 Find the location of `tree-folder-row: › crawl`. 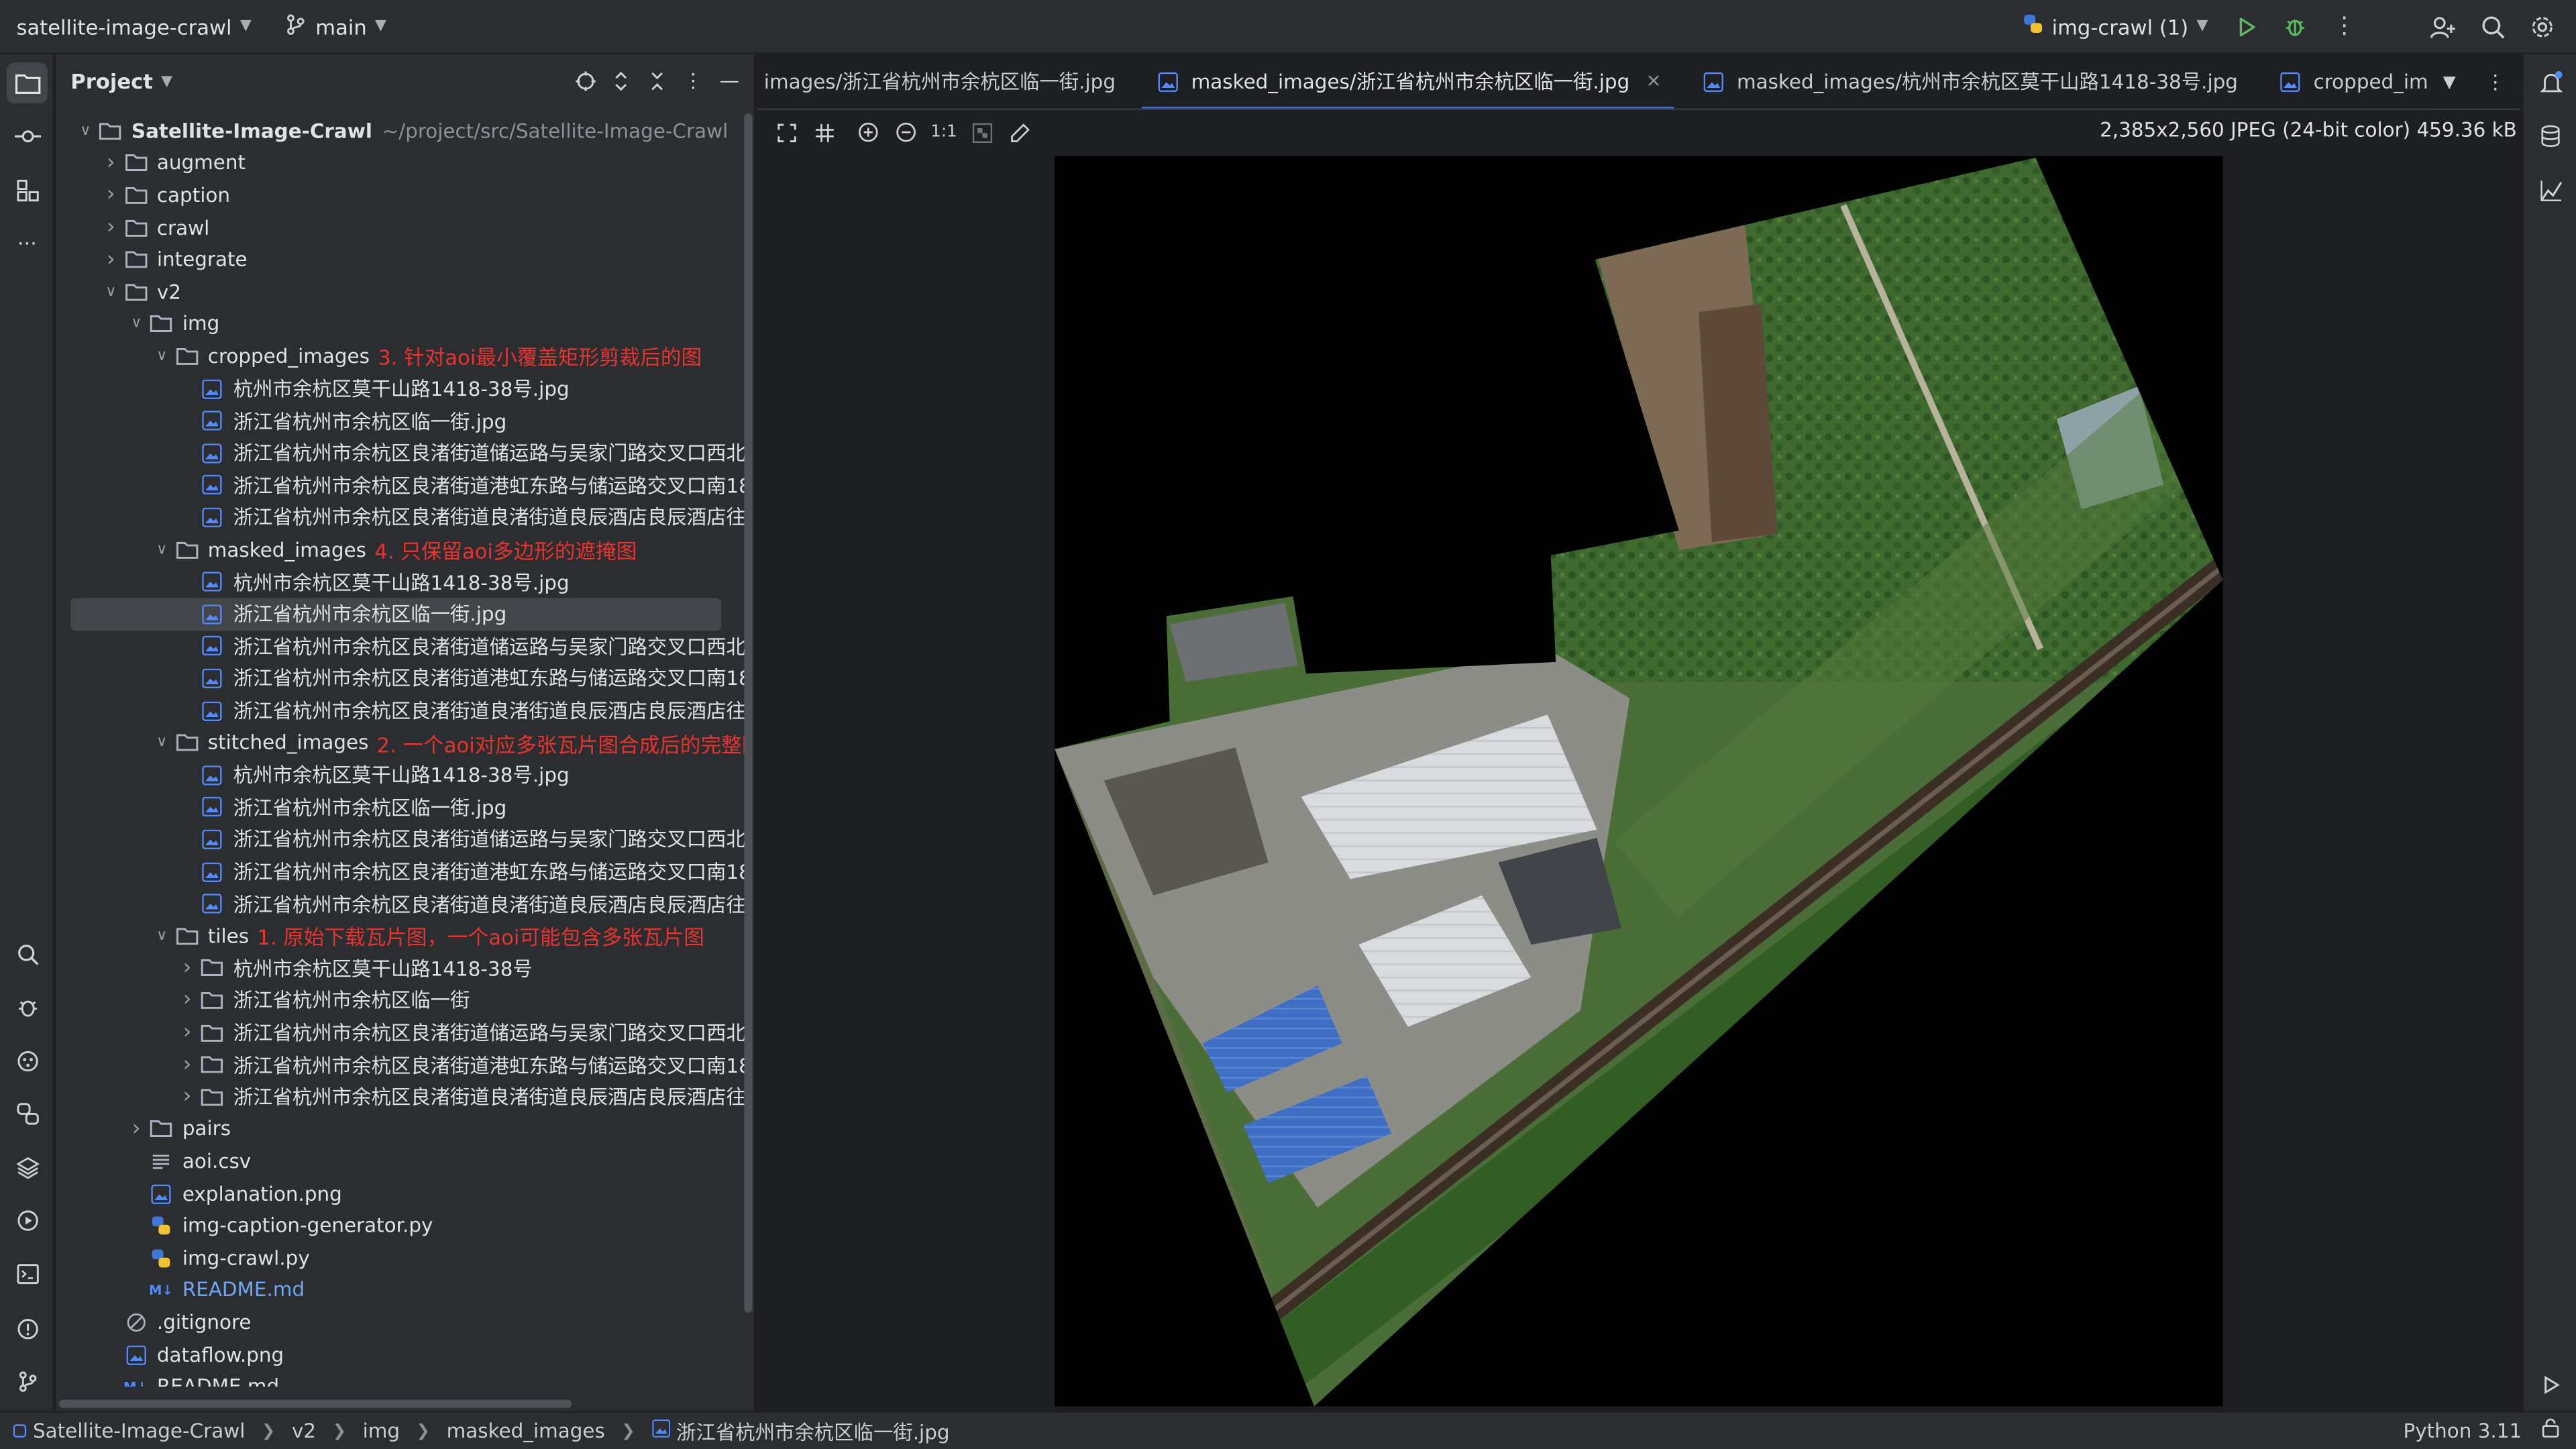

tree-folder-row: › crawl is located at coordinates (401, 227).